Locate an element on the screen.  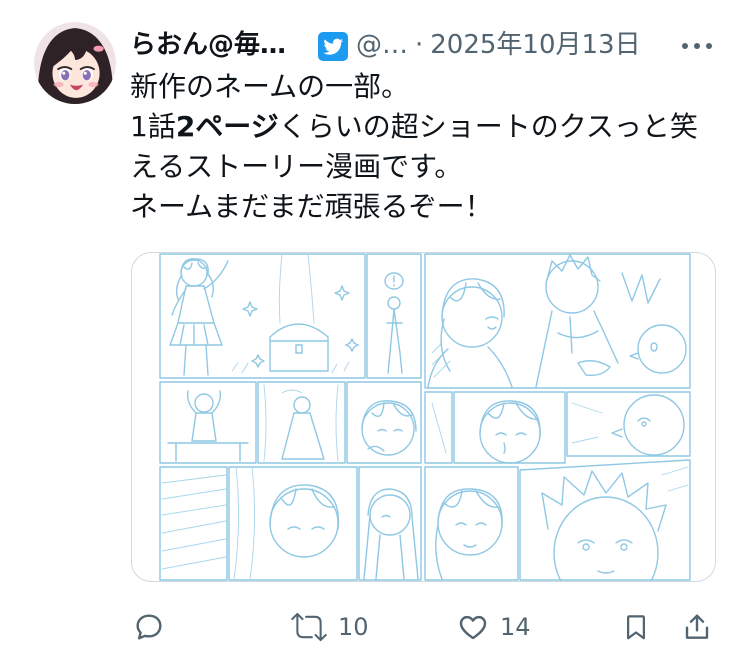
sketch-chest is located at coordinates (299, 347).